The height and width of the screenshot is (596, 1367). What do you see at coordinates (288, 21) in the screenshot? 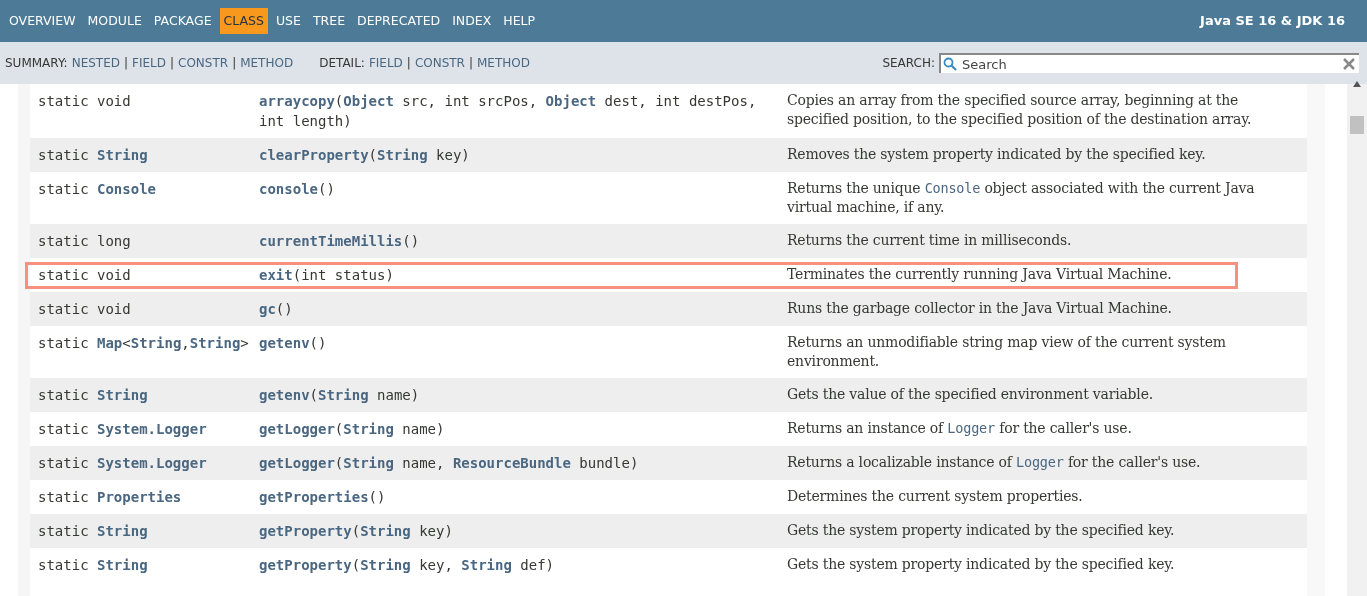
I see `nav-link: USE` at bounding box center [288, 21].